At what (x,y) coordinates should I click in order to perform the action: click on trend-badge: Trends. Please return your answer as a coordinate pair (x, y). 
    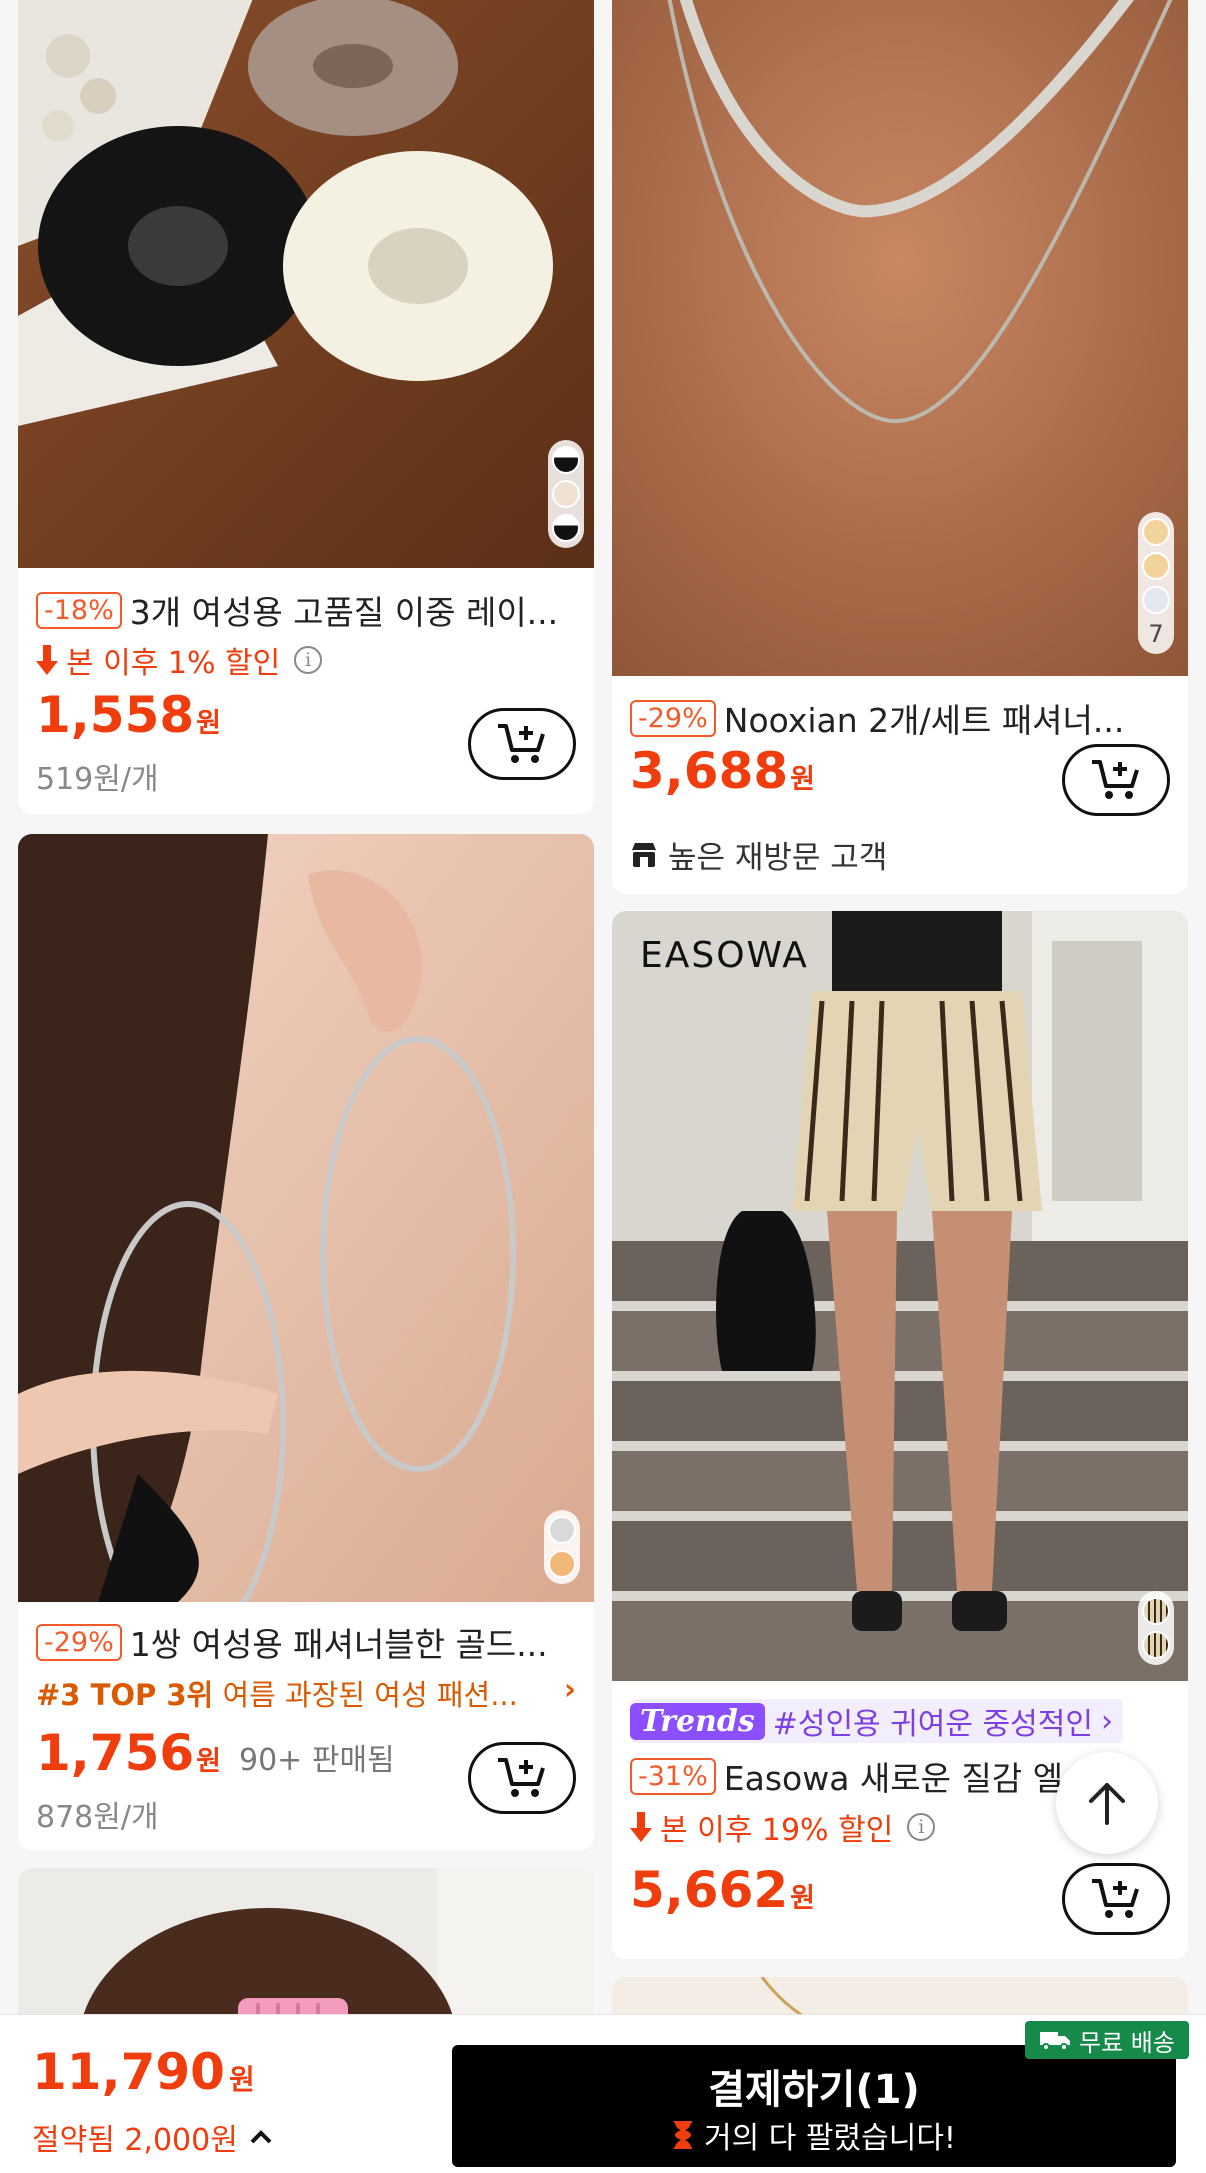
    Looking at the image, I should click on (697, 1721).